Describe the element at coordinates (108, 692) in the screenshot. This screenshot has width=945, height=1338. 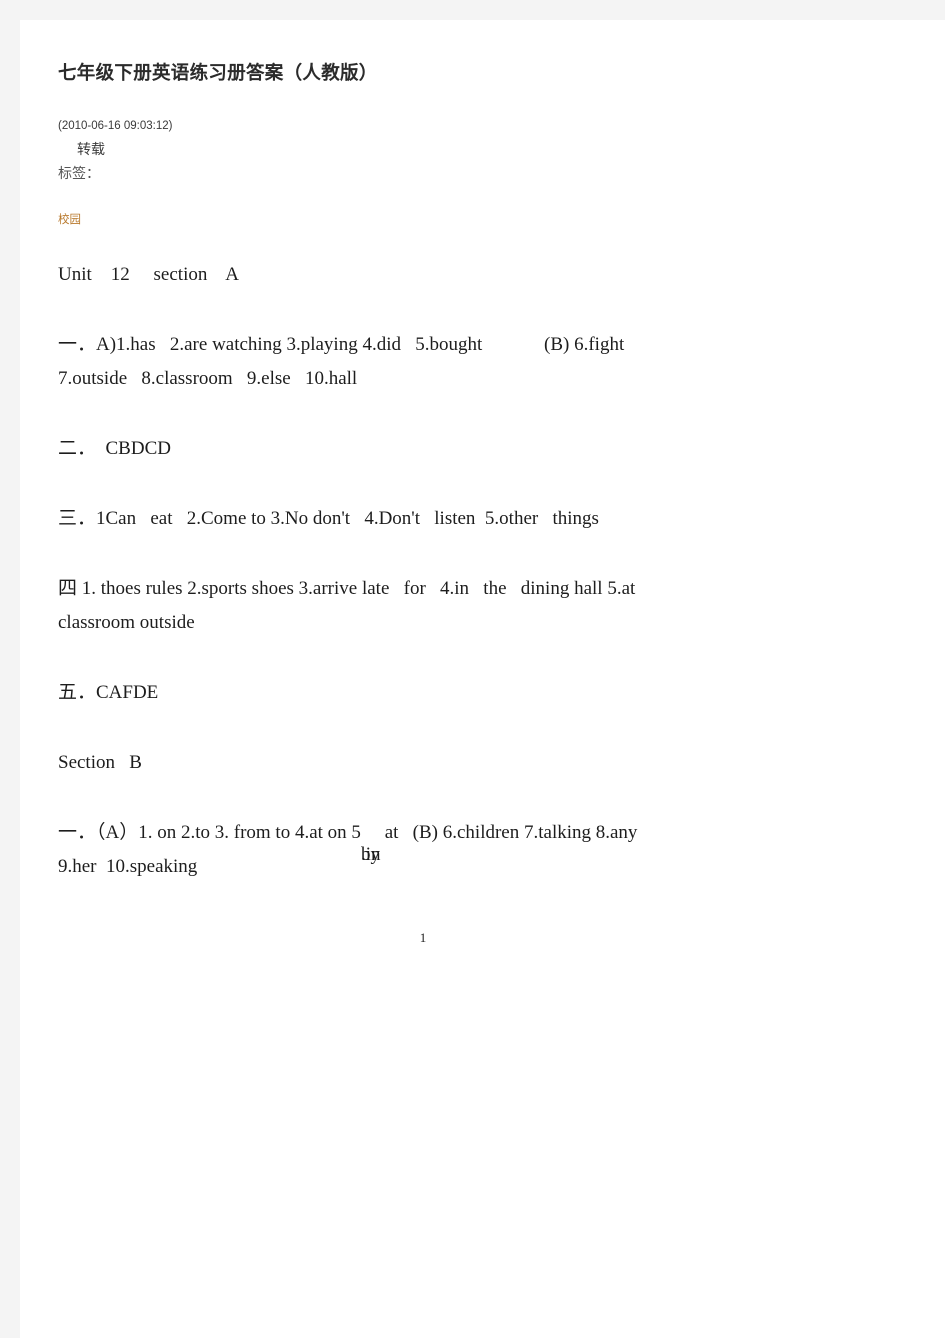
I see `section-5: 五．CAFDE` at that location.